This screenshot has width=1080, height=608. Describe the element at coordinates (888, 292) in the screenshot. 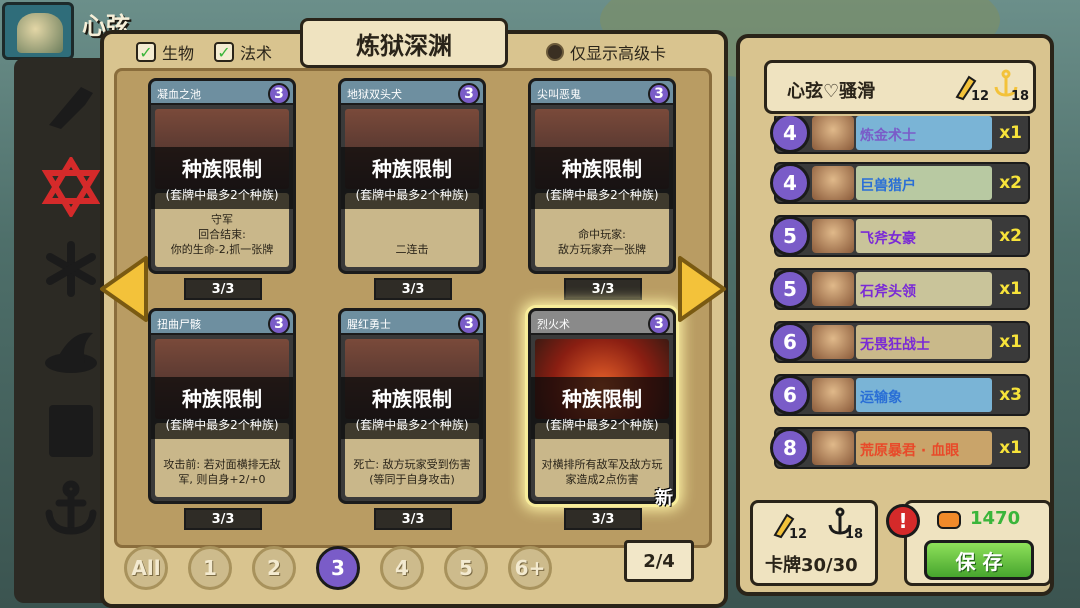

I see `entry-name: 石斧头领` at that location.